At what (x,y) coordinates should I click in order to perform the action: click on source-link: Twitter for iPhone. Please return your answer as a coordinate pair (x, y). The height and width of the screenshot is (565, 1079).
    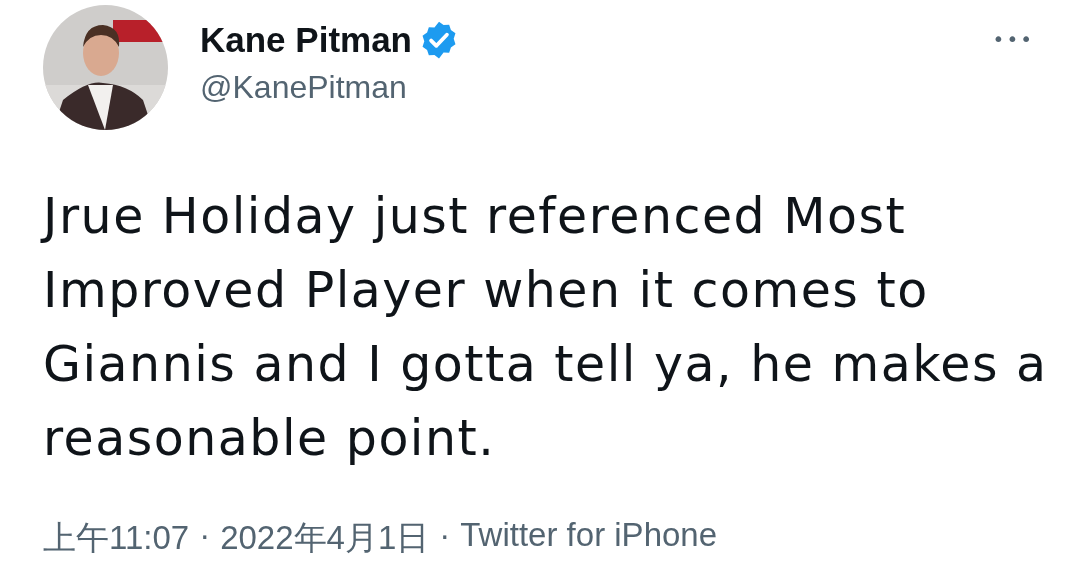
    Looking at the image, I should click on (589, 538).